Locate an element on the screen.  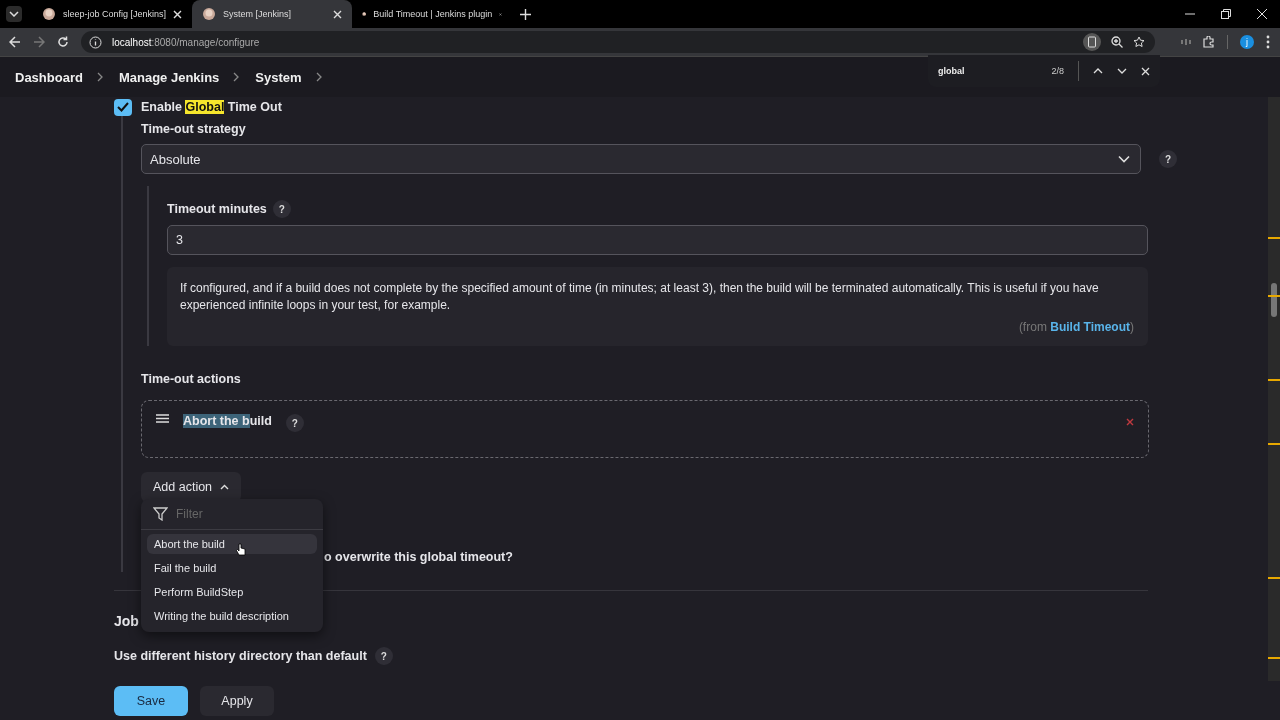
restore-icon is located at coordinates (1226, 14).